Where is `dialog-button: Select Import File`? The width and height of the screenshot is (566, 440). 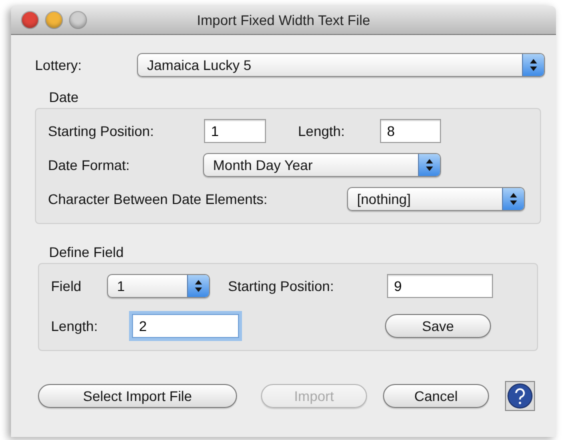 dialog-button: Select Import File is located at coordinates (137, 396).